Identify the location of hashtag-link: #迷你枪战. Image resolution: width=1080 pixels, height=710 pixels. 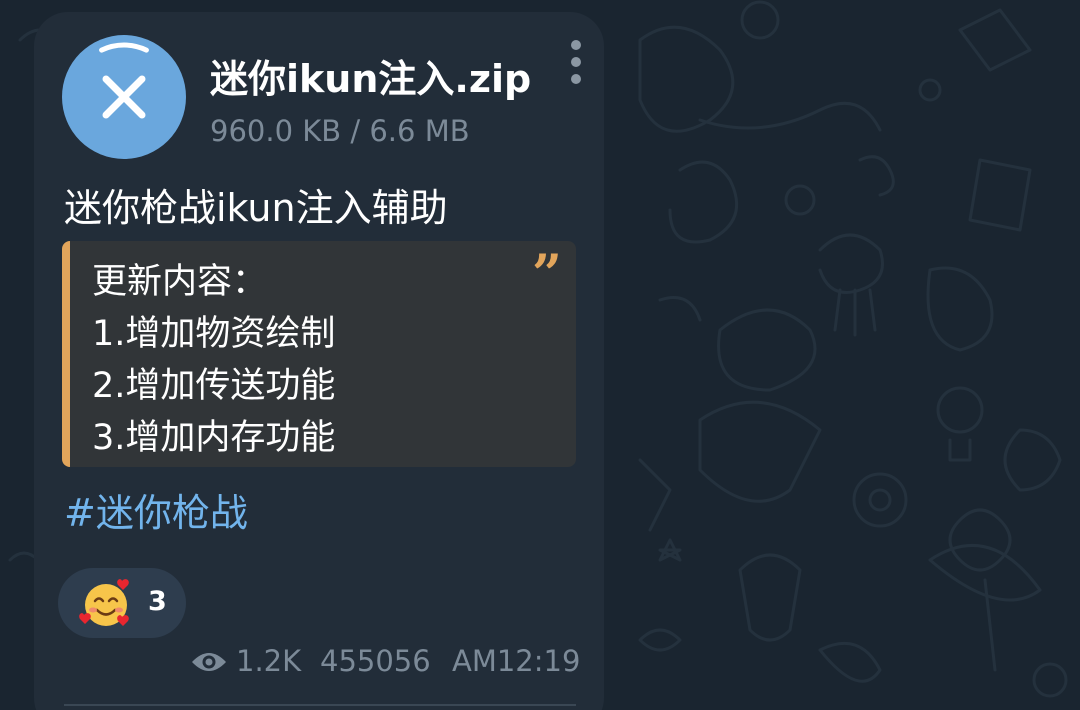
(156, 509).